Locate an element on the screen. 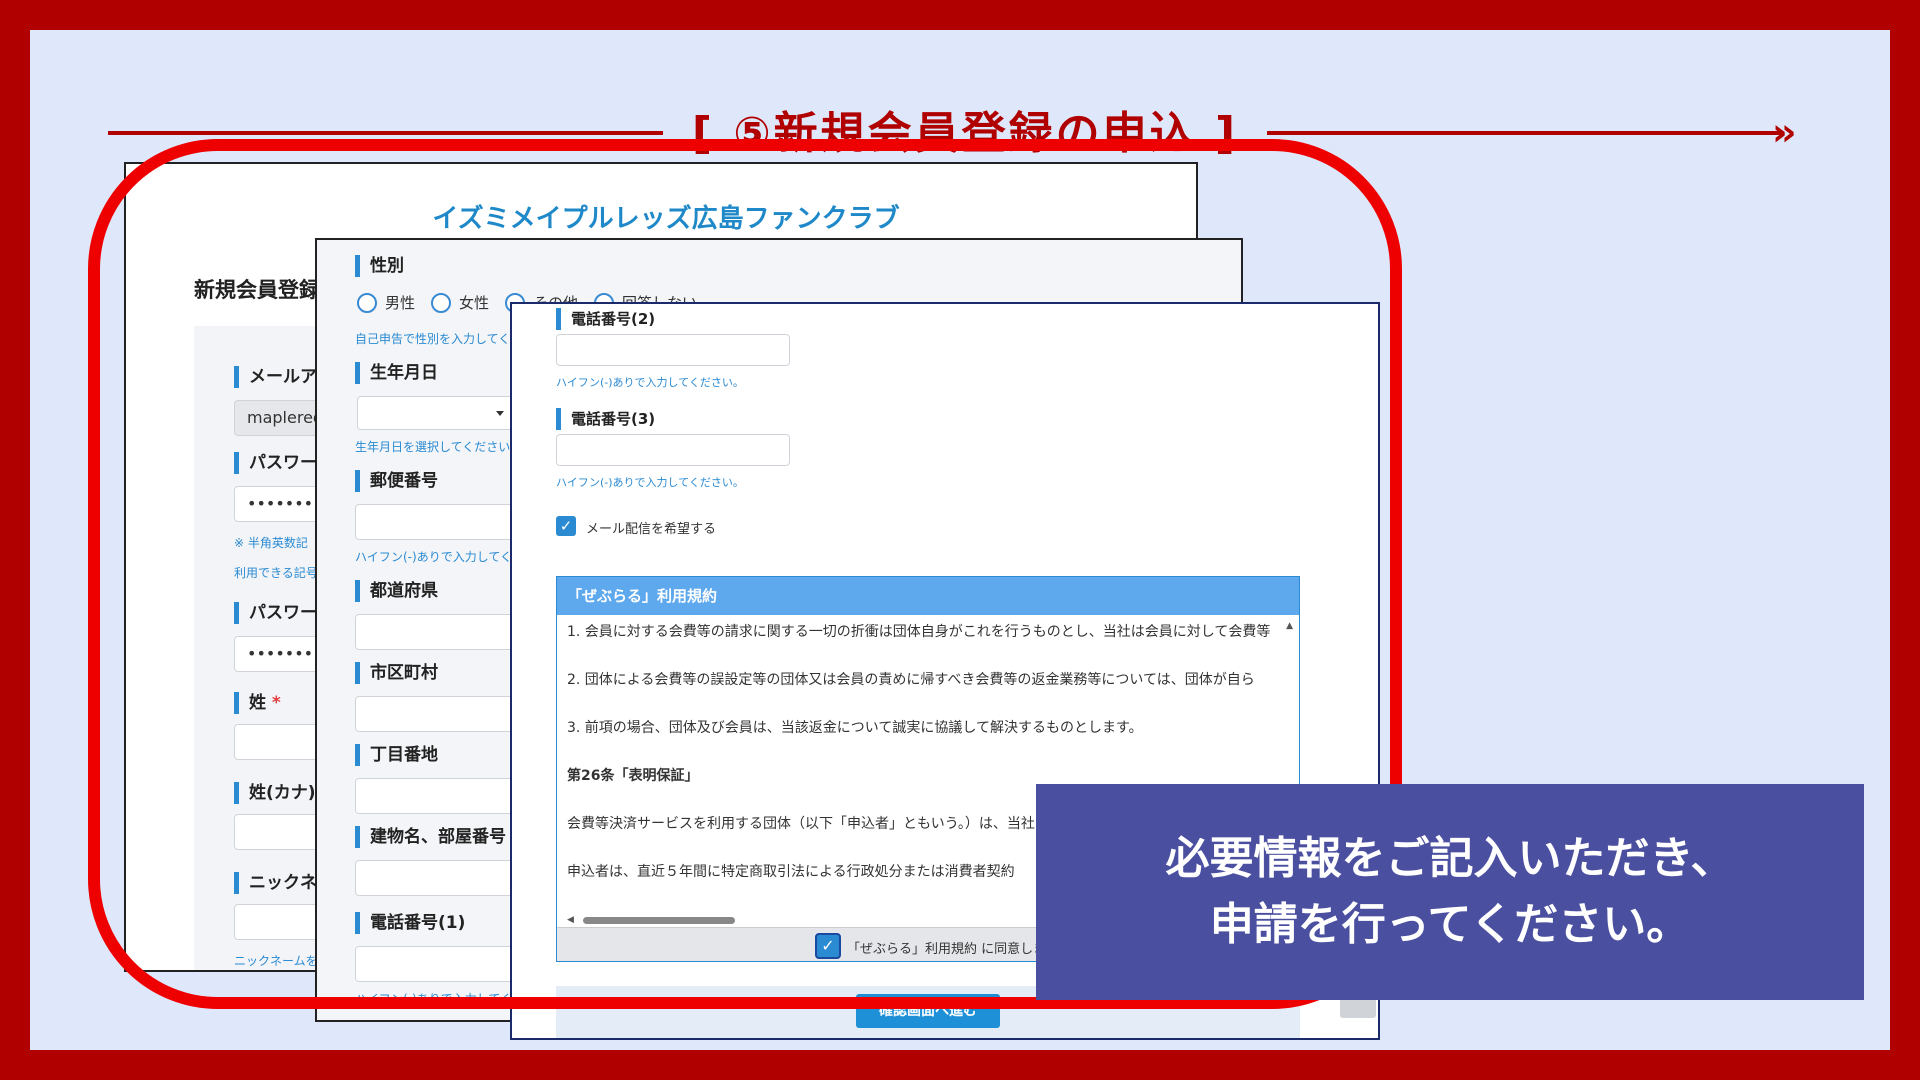 This screenshot has height=1080, width=1920. address-label: 丁目番地 is located at coordinates (396, 755).